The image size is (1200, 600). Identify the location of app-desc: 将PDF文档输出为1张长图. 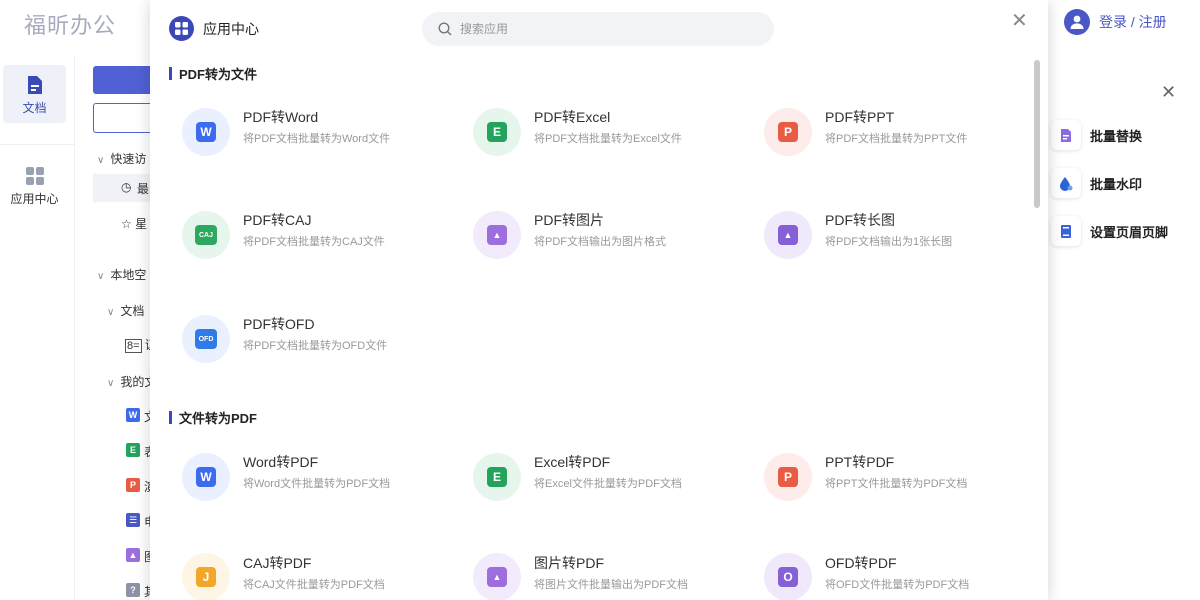
(889, 242).